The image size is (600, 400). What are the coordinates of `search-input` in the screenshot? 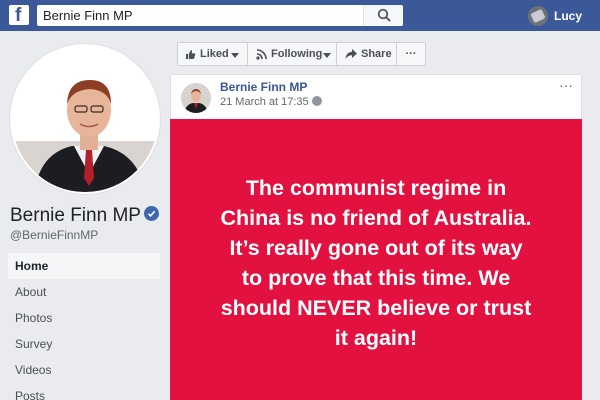 It's located at (202, 15).